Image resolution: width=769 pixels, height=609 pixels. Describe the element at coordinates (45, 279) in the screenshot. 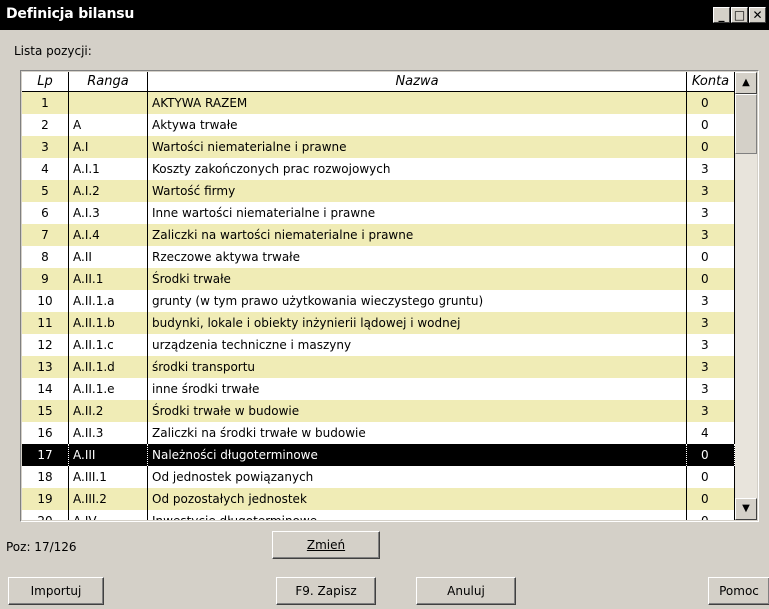

I see `cell-lp: 9` at that location.